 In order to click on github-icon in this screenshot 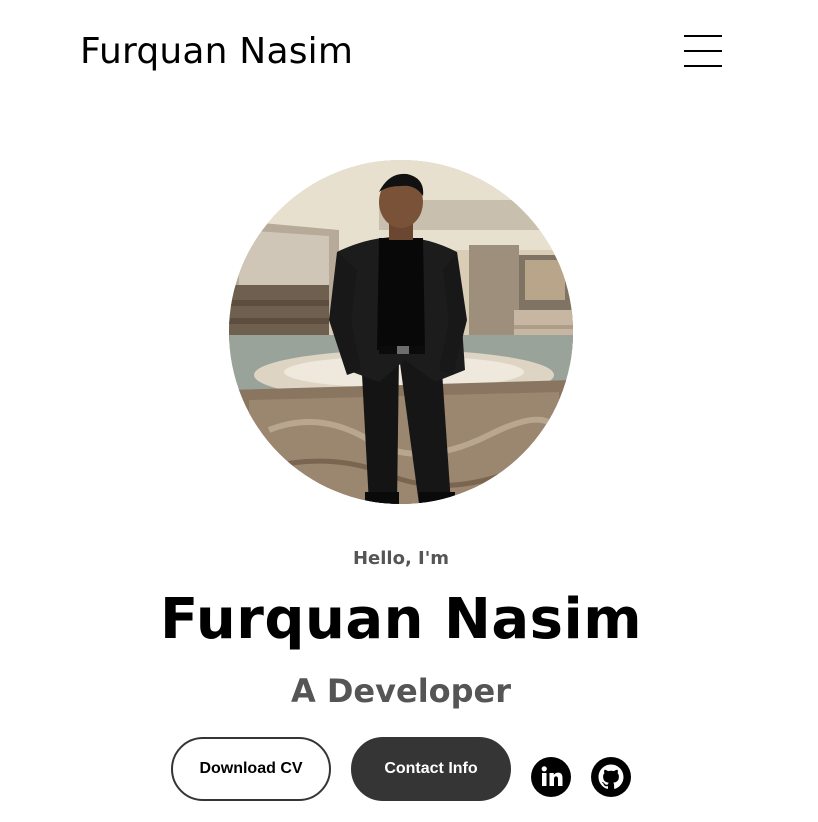, I will do `click(611, 777)`.